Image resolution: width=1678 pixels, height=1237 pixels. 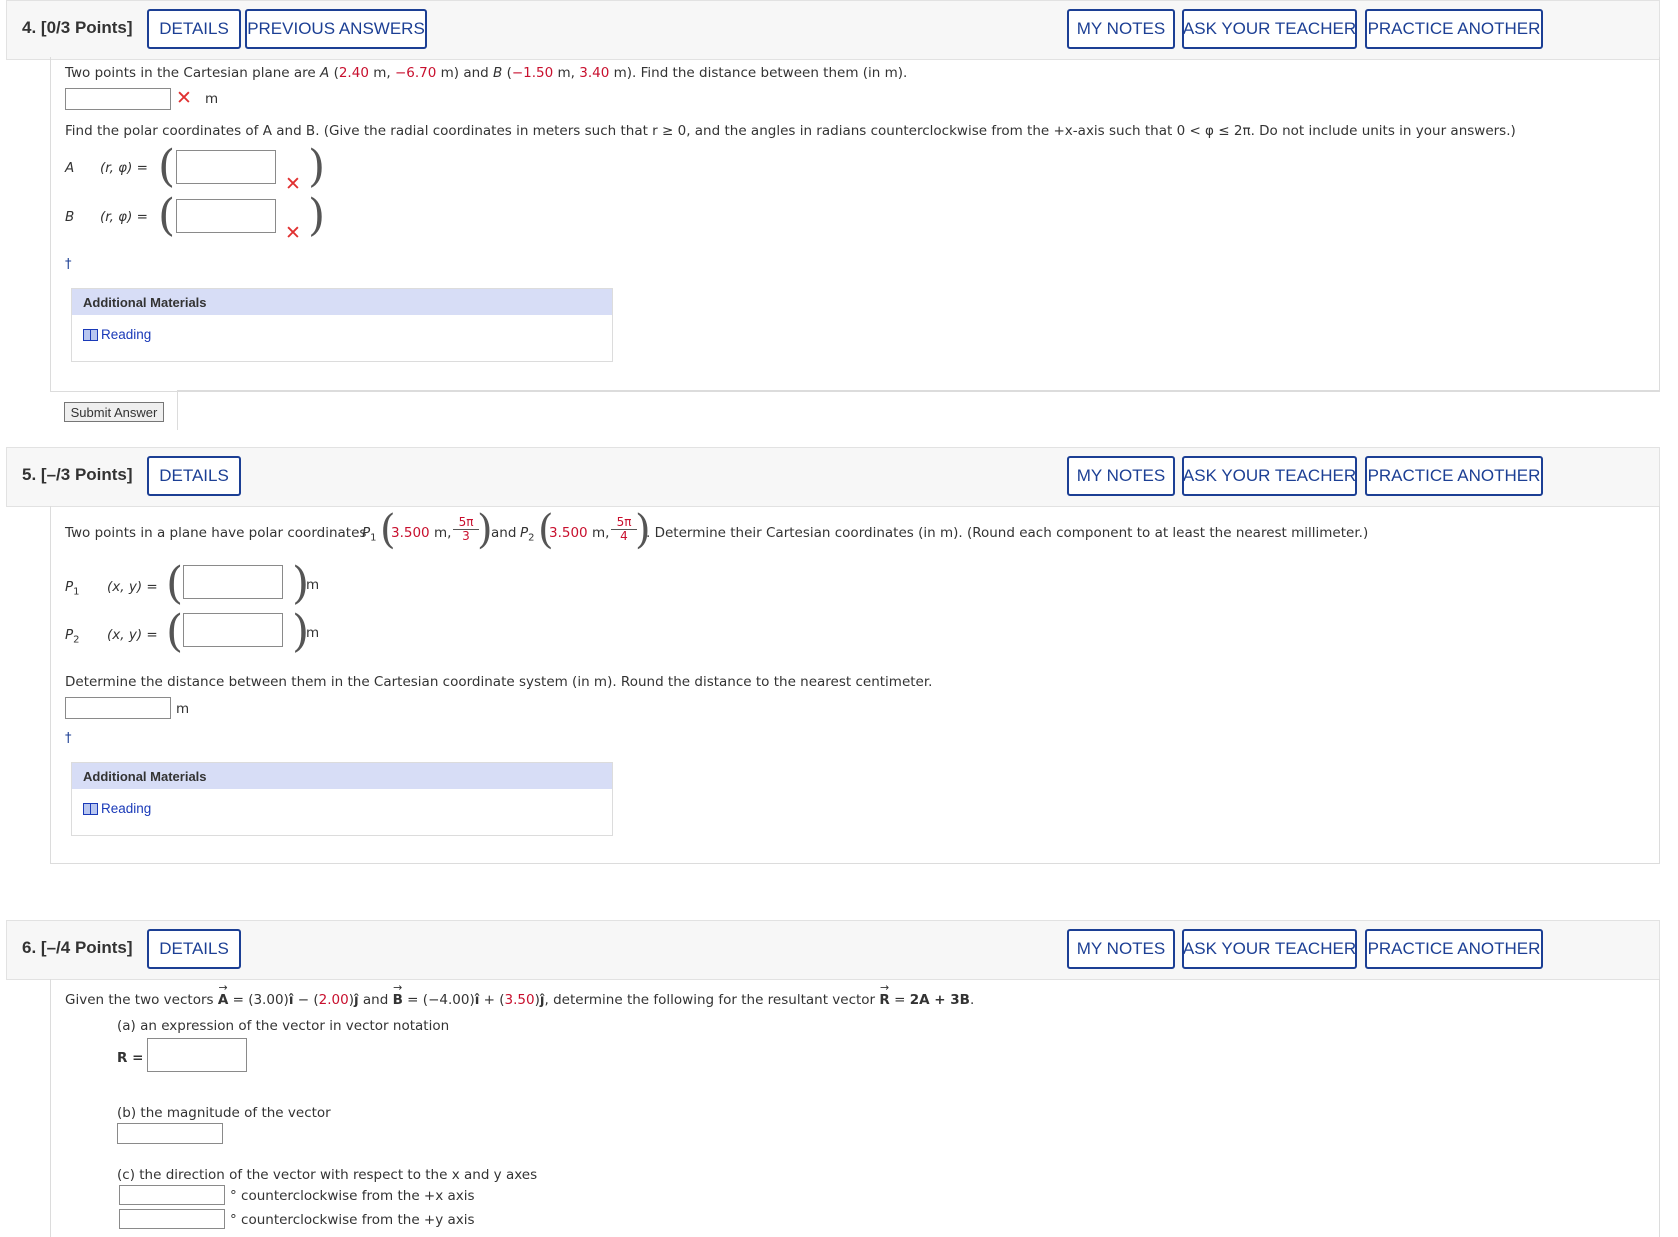 I want to click on q5-additional-materials-title: Additional Materials, so click(x=342, y=776).